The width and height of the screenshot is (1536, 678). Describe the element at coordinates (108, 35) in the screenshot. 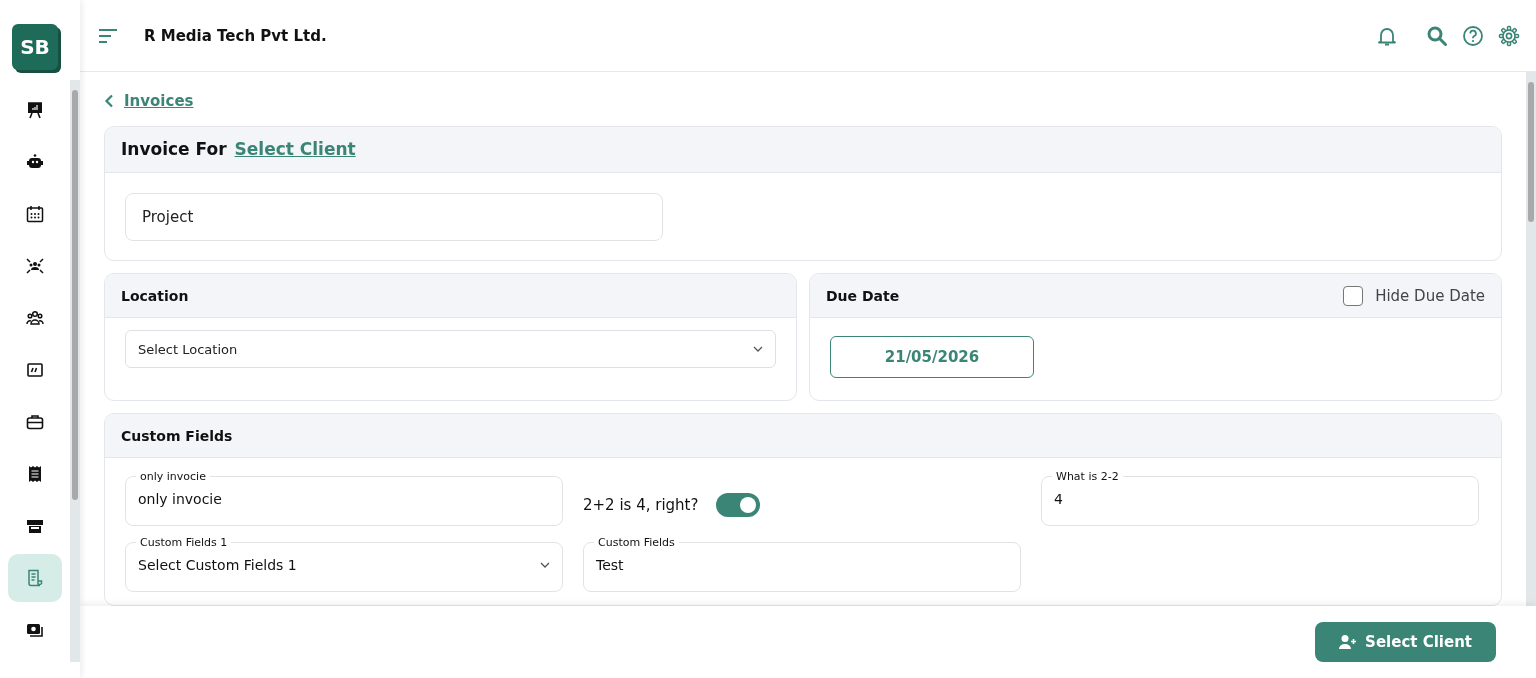

I see `menu-icon` at that location.